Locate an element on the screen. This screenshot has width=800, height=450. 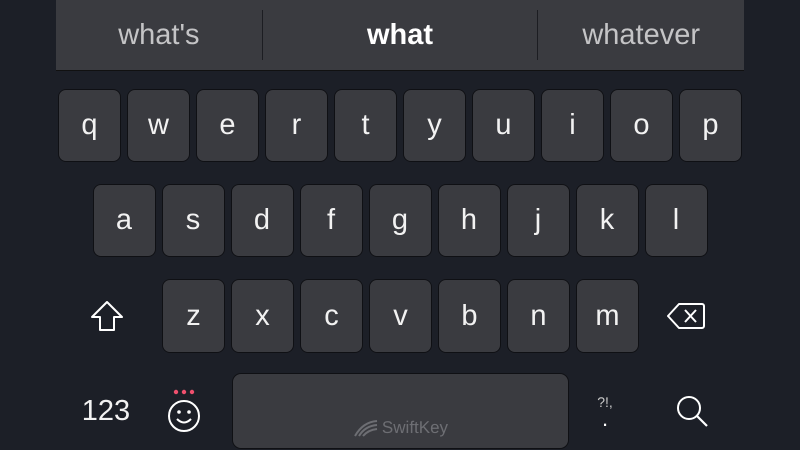
key: t is located at coordinates (365, 125).